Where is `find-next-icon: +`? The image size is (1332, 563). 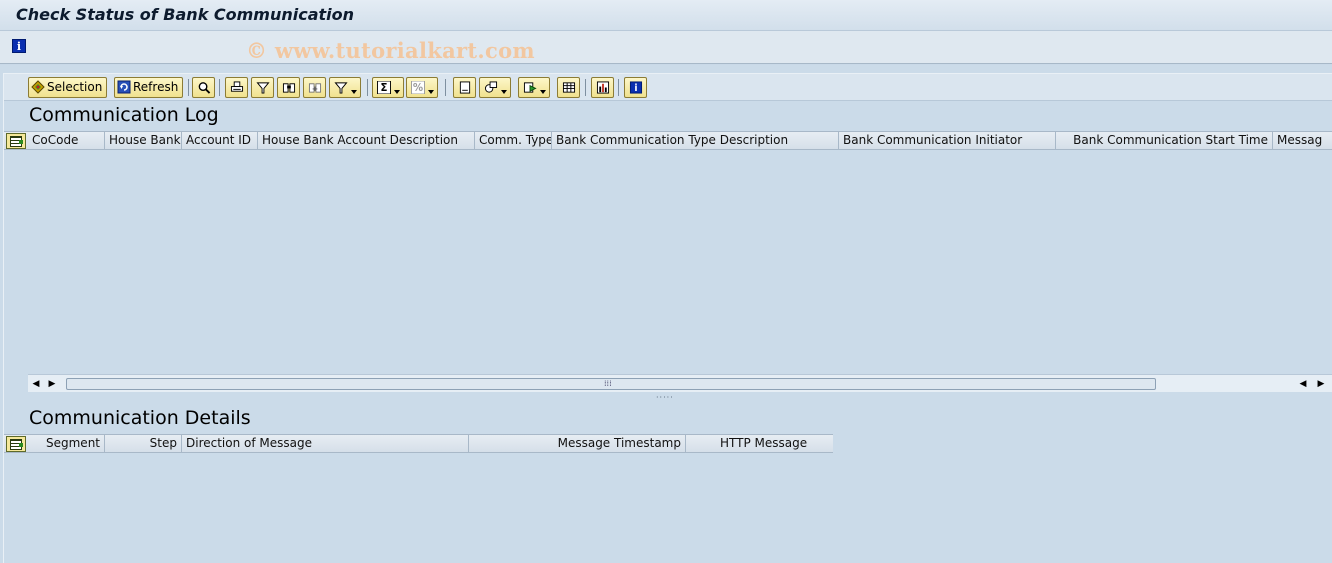 find-next-icon: + is located at coordinates (315, 88).